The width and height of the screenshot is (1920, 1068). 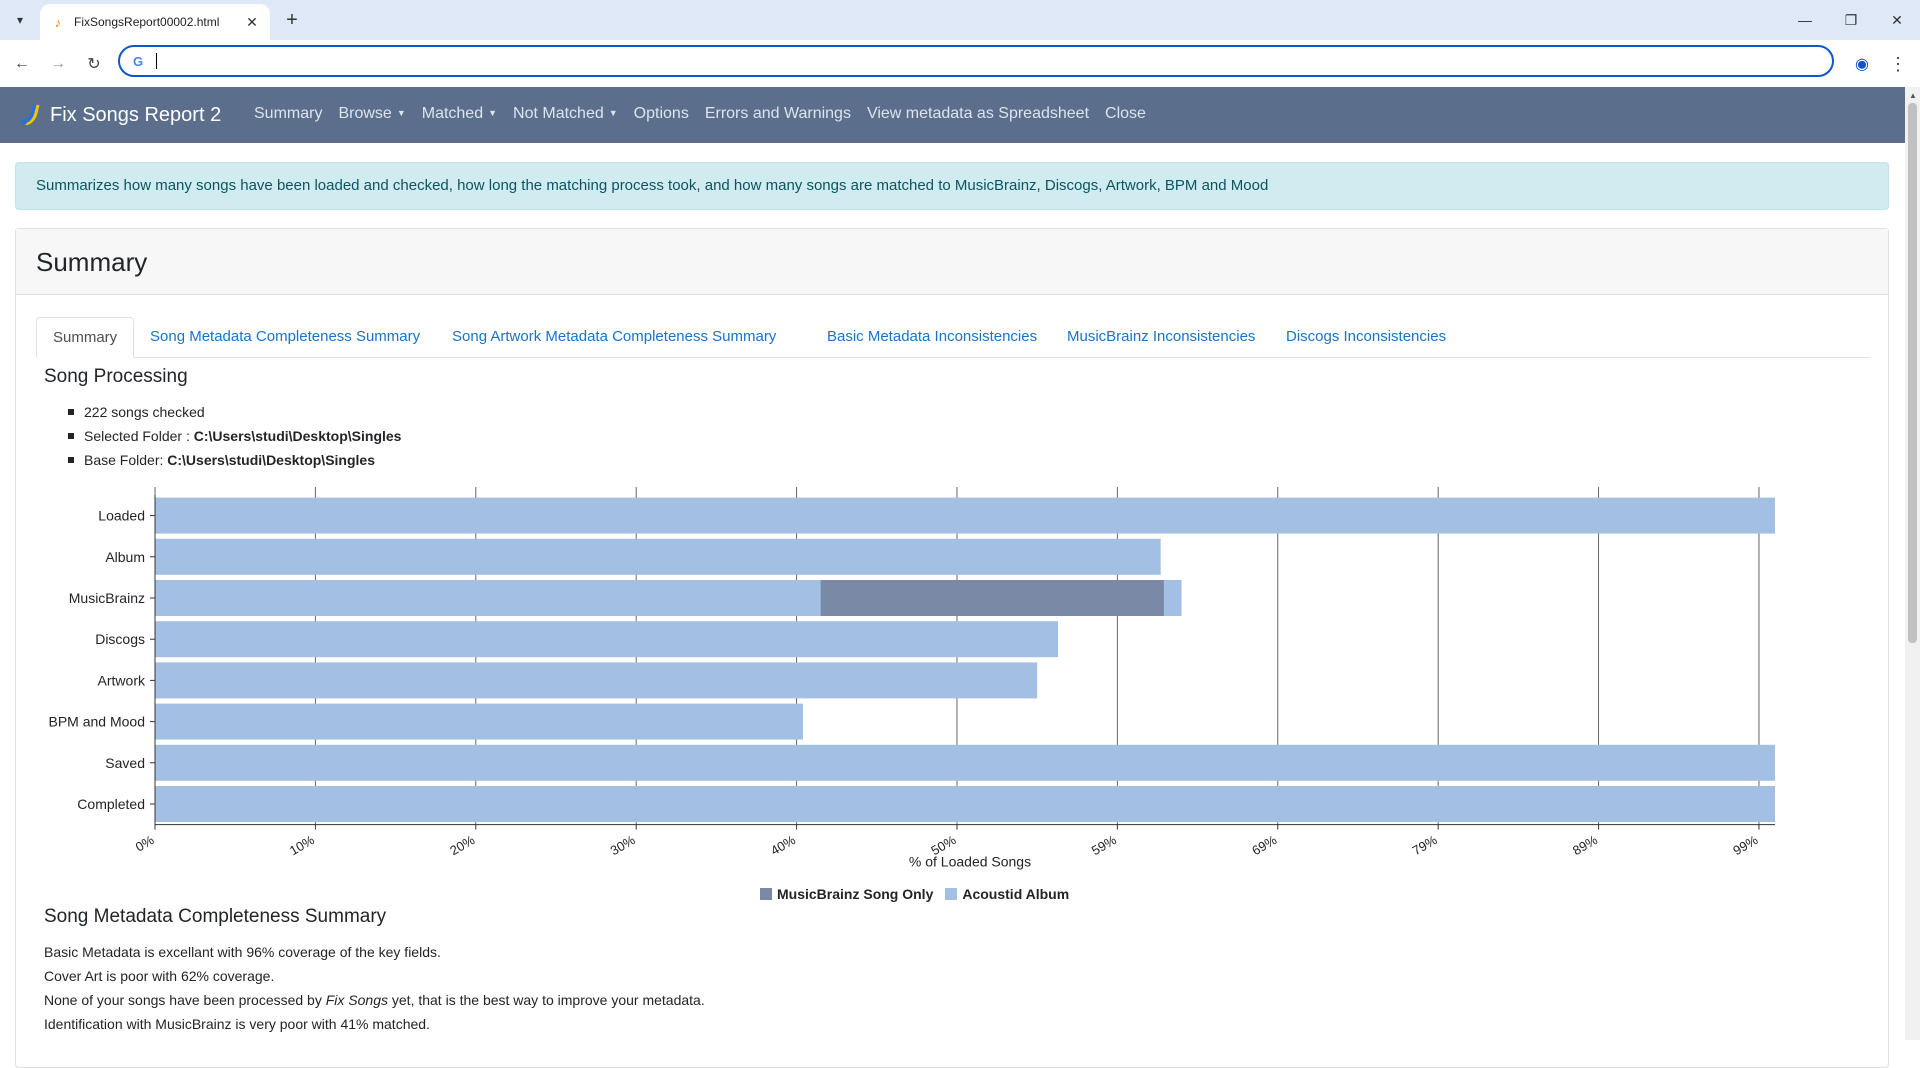 What do you see at coordinates (144, 412) in the screenshot?
I see `songs-checked: 222 songs checked` at bounding box center [144, 412].